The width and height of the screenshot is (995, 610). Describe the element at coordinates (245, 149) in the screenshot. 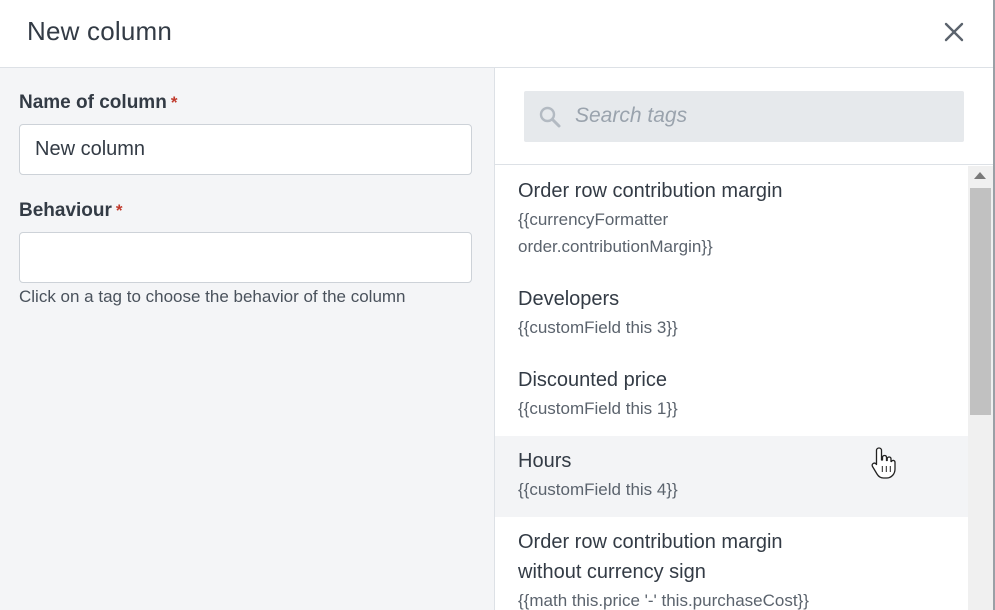

I see `name-of-column-input: New column` at that location.